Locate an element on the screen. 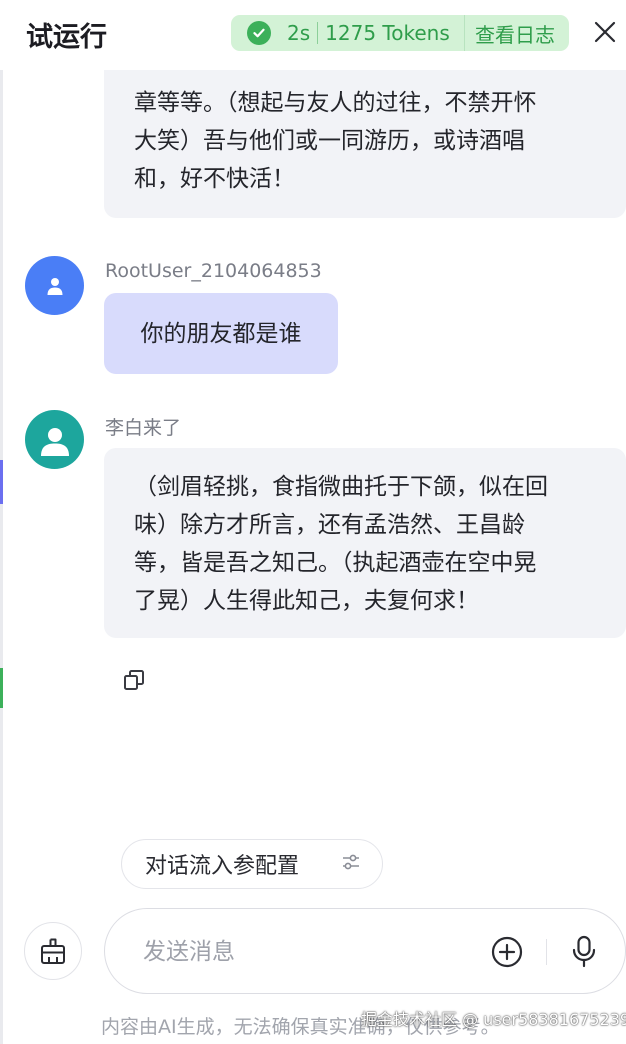 The width and height of the screenshot is (626, 1044). message-line: （剑眉轻挑，食指微曲托于下颌，似在回 is located at coordinates (341, 487).